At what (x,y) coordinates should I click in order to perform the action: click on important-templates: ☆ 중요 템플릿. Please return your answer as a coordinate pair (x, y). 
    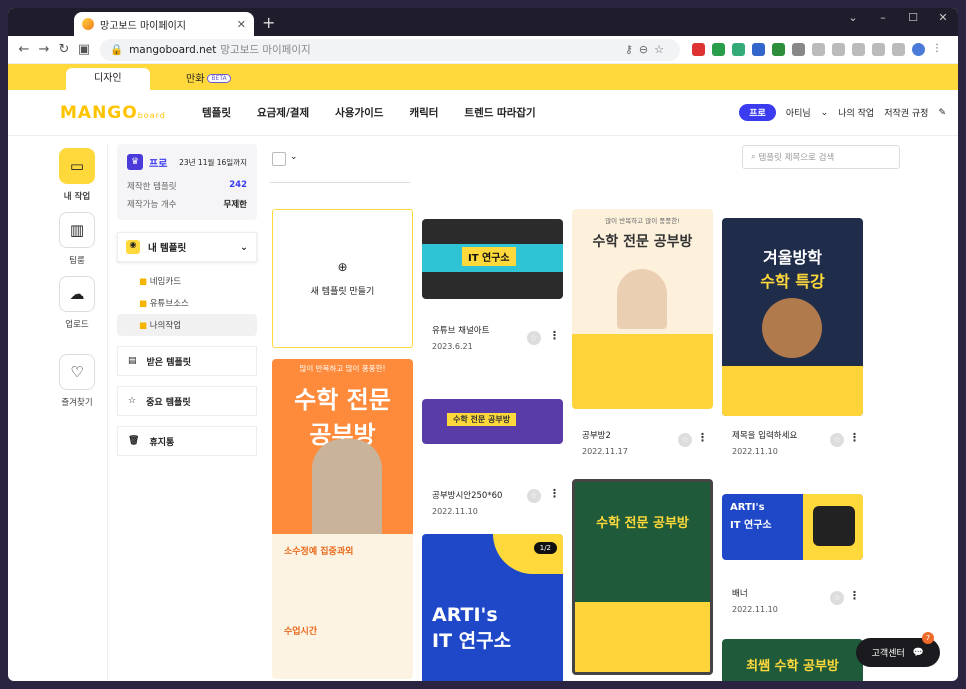
    Looking at the image, I should click on (187, 401).